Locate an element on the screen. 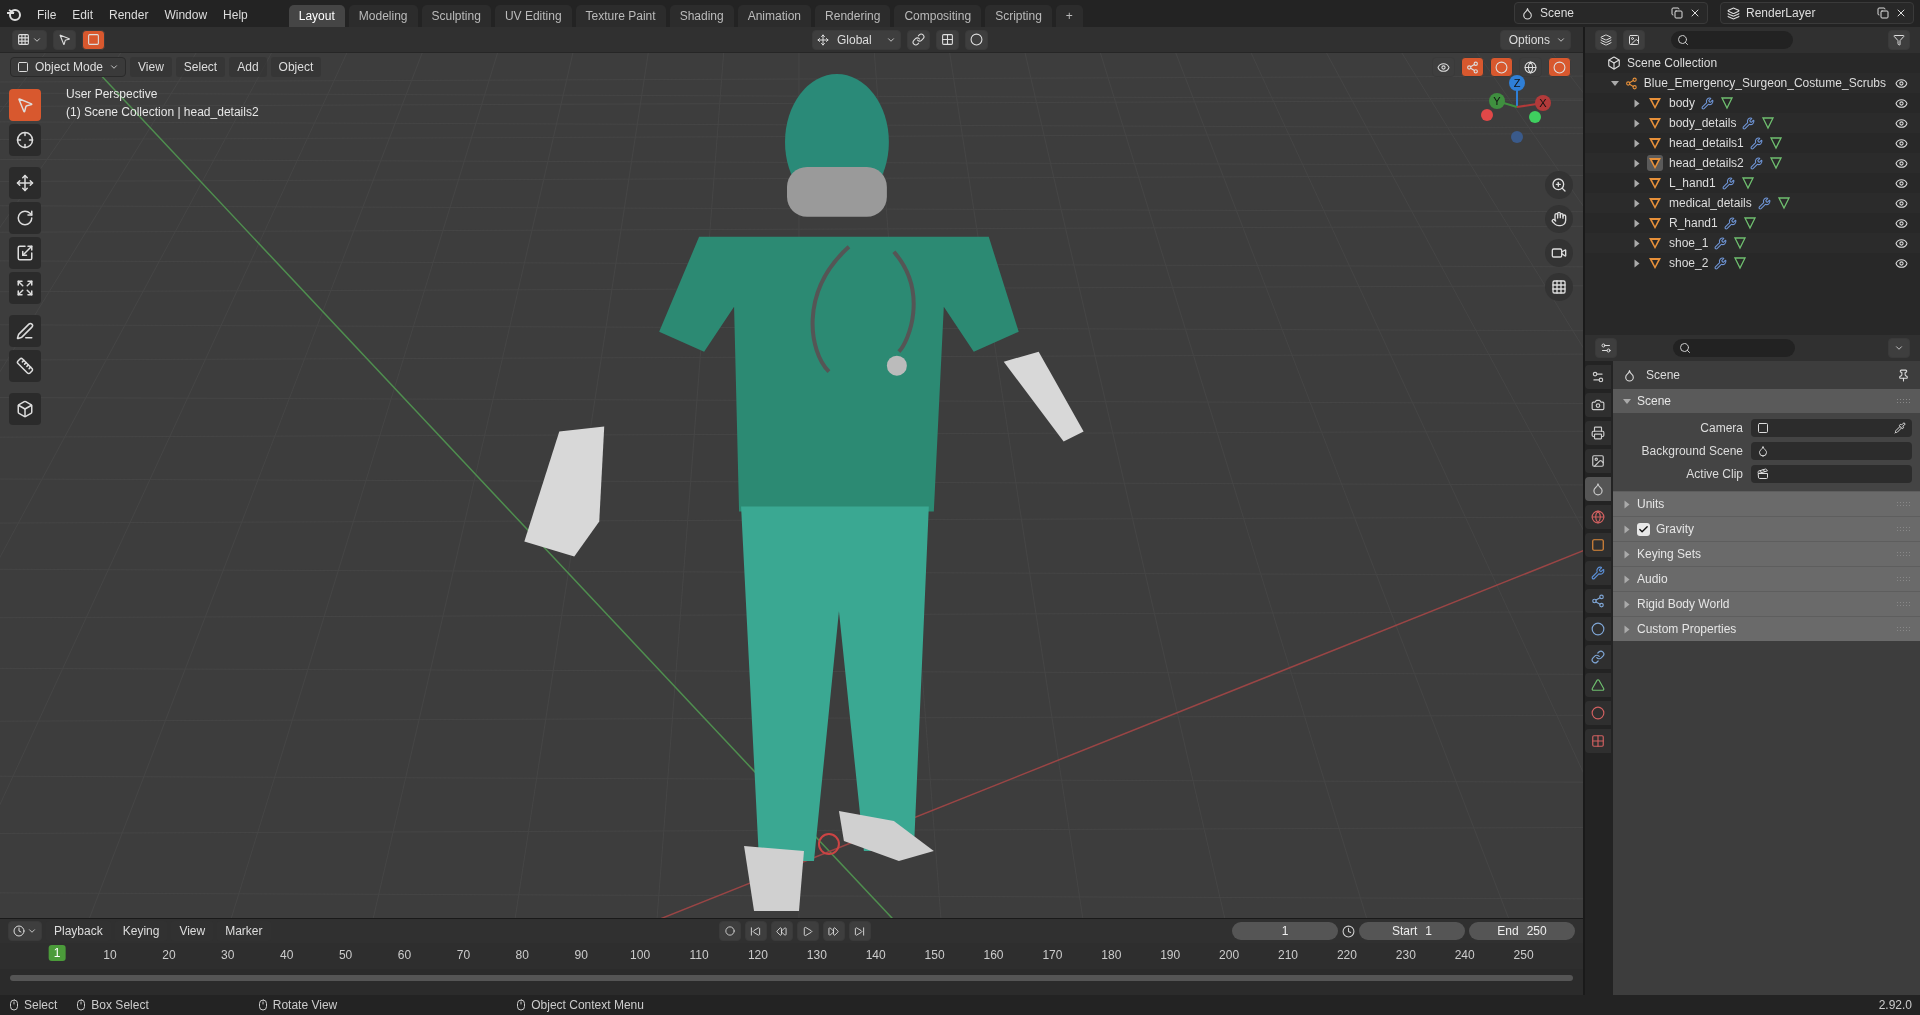 The width and height of the screenshot is (1920, 1015). orientation-dropdown: Global is located at coordinates (856, 39).